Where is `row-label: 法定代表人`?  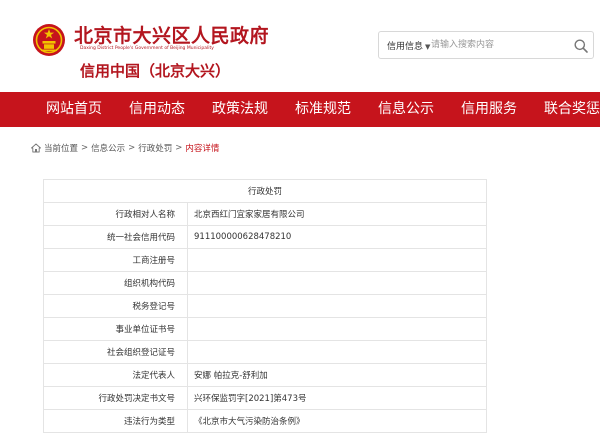 row-label: 法定代表人 is located at coordinates (115, 375).